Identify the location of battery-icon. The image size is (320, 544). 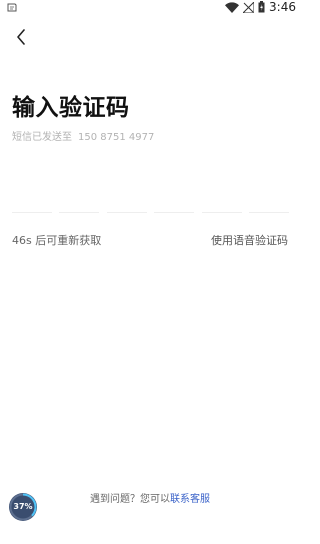
(261, 7).